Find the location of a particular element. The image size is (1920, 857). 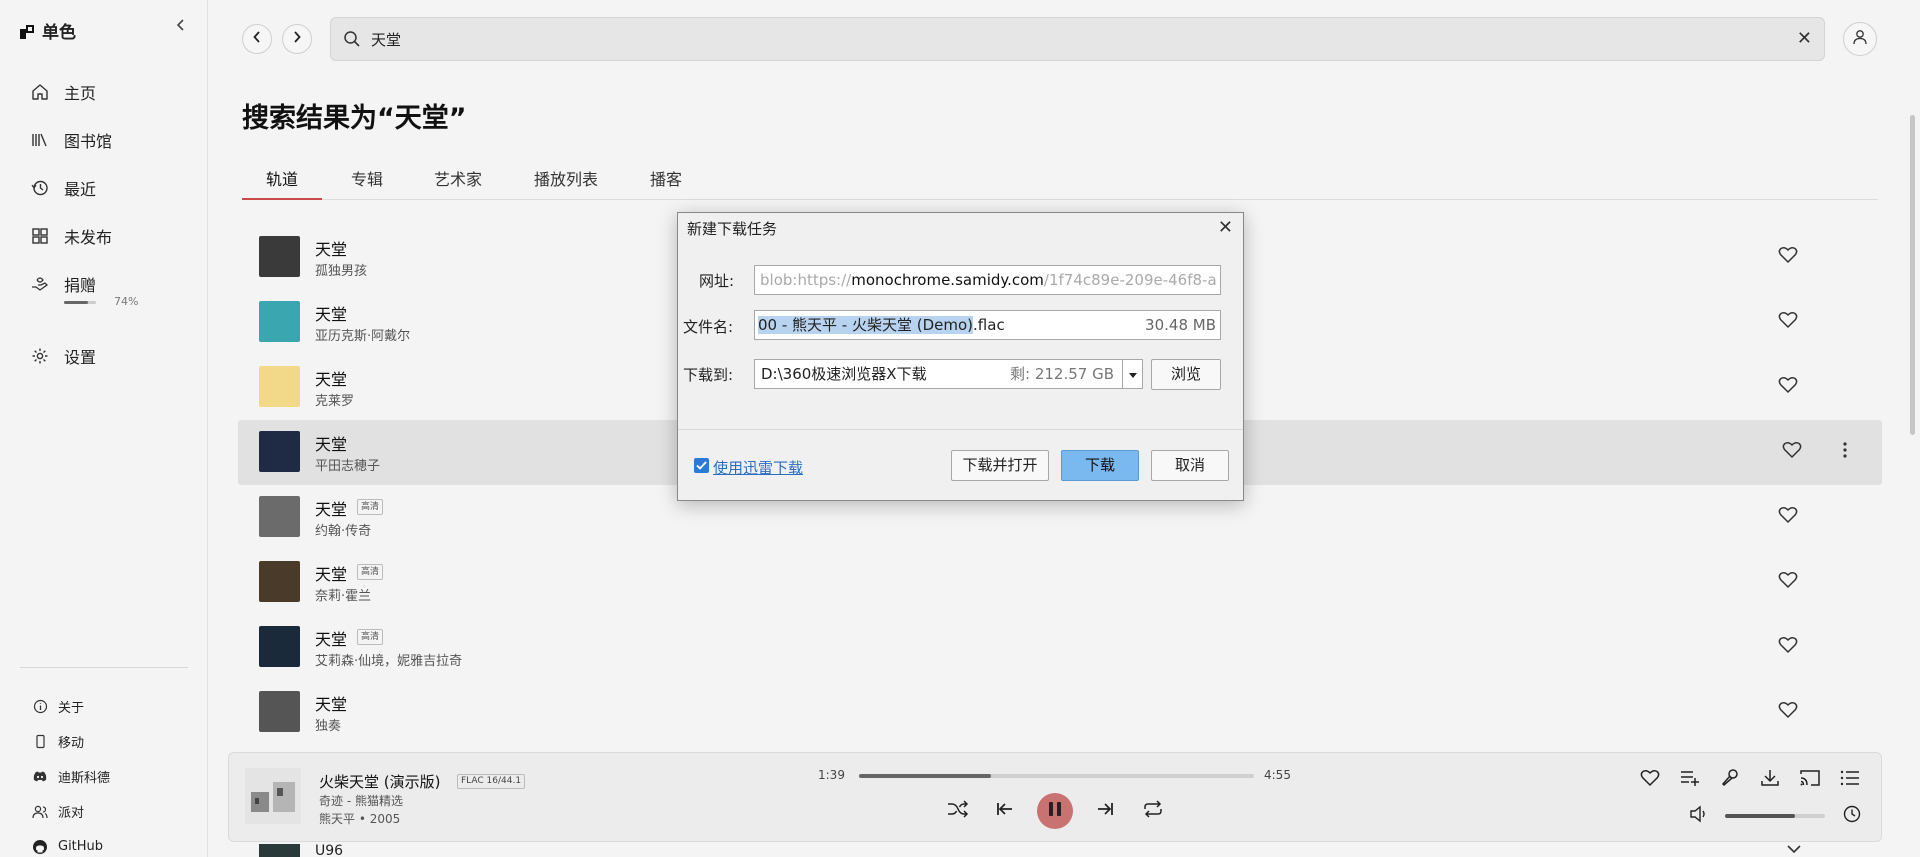

more-options-icon is located at coordinates (1845, 452).